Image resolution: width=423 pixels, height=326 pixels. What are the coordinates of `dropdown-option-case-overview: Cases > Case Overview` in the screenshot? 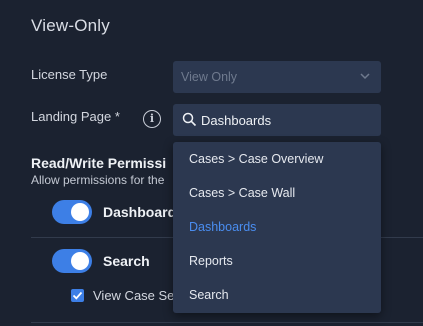 It's located at (277, 159).